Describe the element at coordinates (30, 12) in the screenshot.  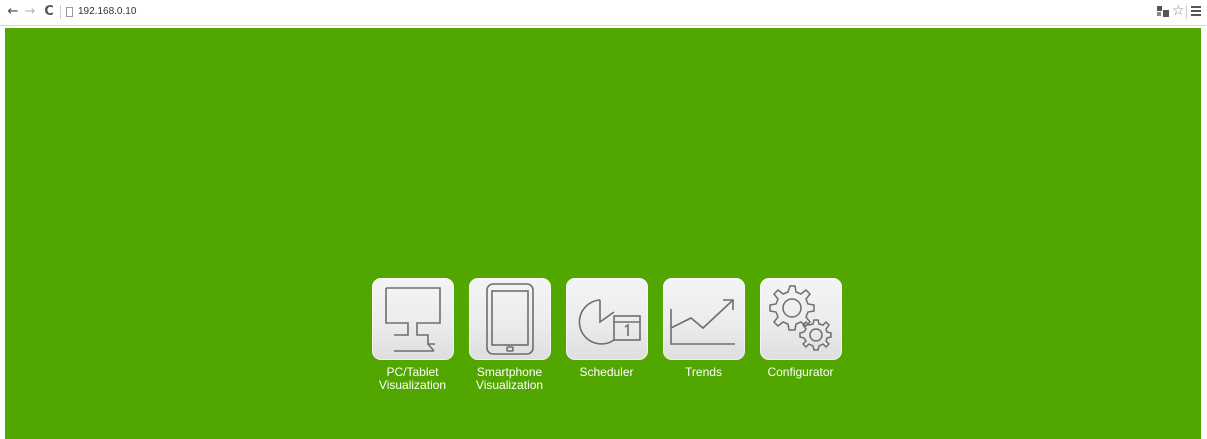
I see `forward-button: →` at that location.